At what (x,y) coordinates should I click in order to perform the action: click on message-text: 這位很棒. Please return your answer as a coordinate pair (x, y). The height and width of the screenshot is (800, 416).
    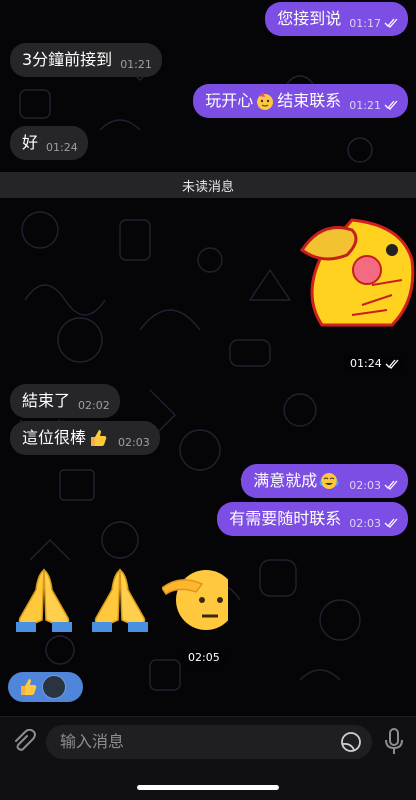
    Looking at the image, I should click on (54, 437).